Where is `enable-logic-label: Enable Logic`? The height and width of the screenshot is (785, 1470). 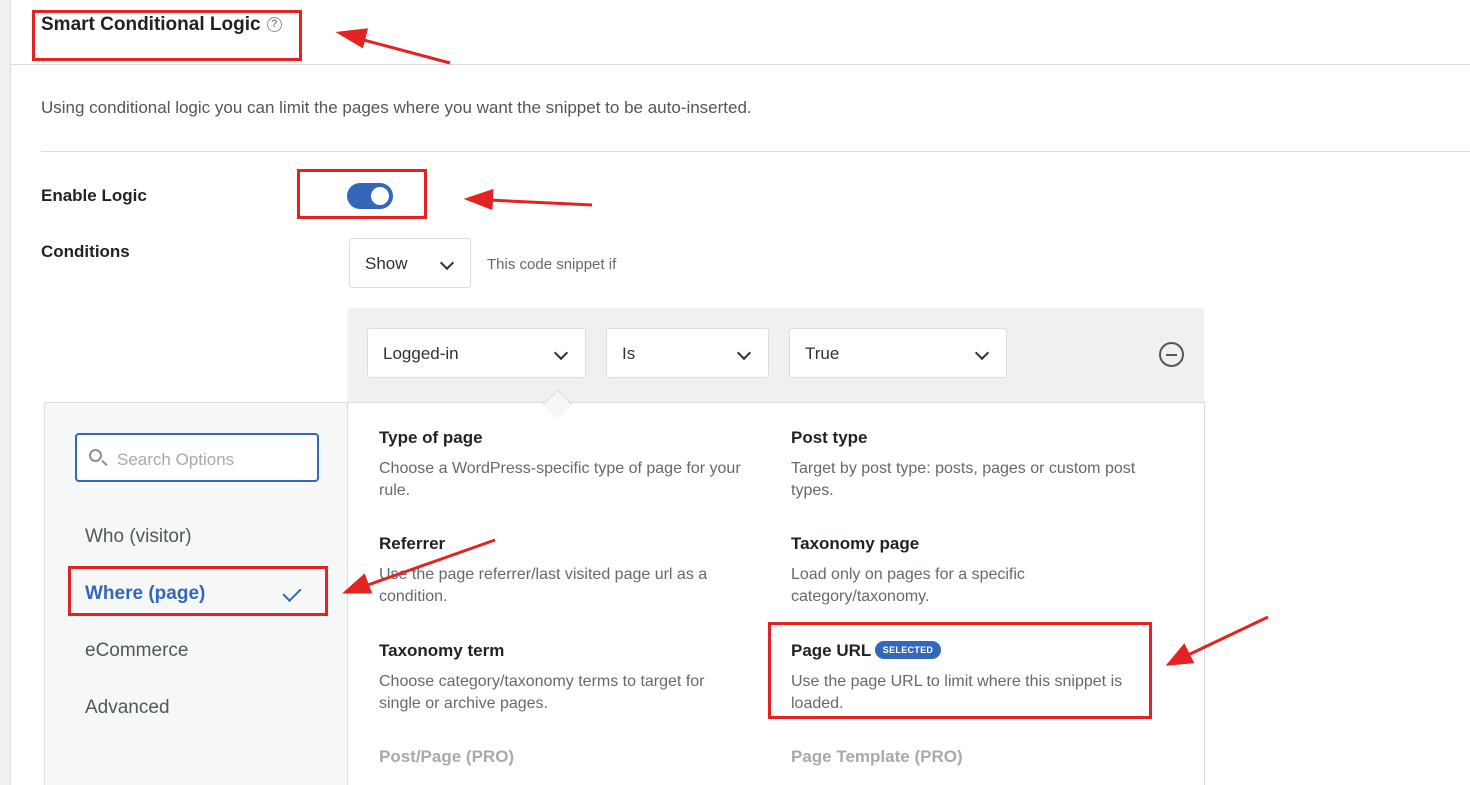 enable-logic-label: Enable Logic is located at coordinates (94, 196).